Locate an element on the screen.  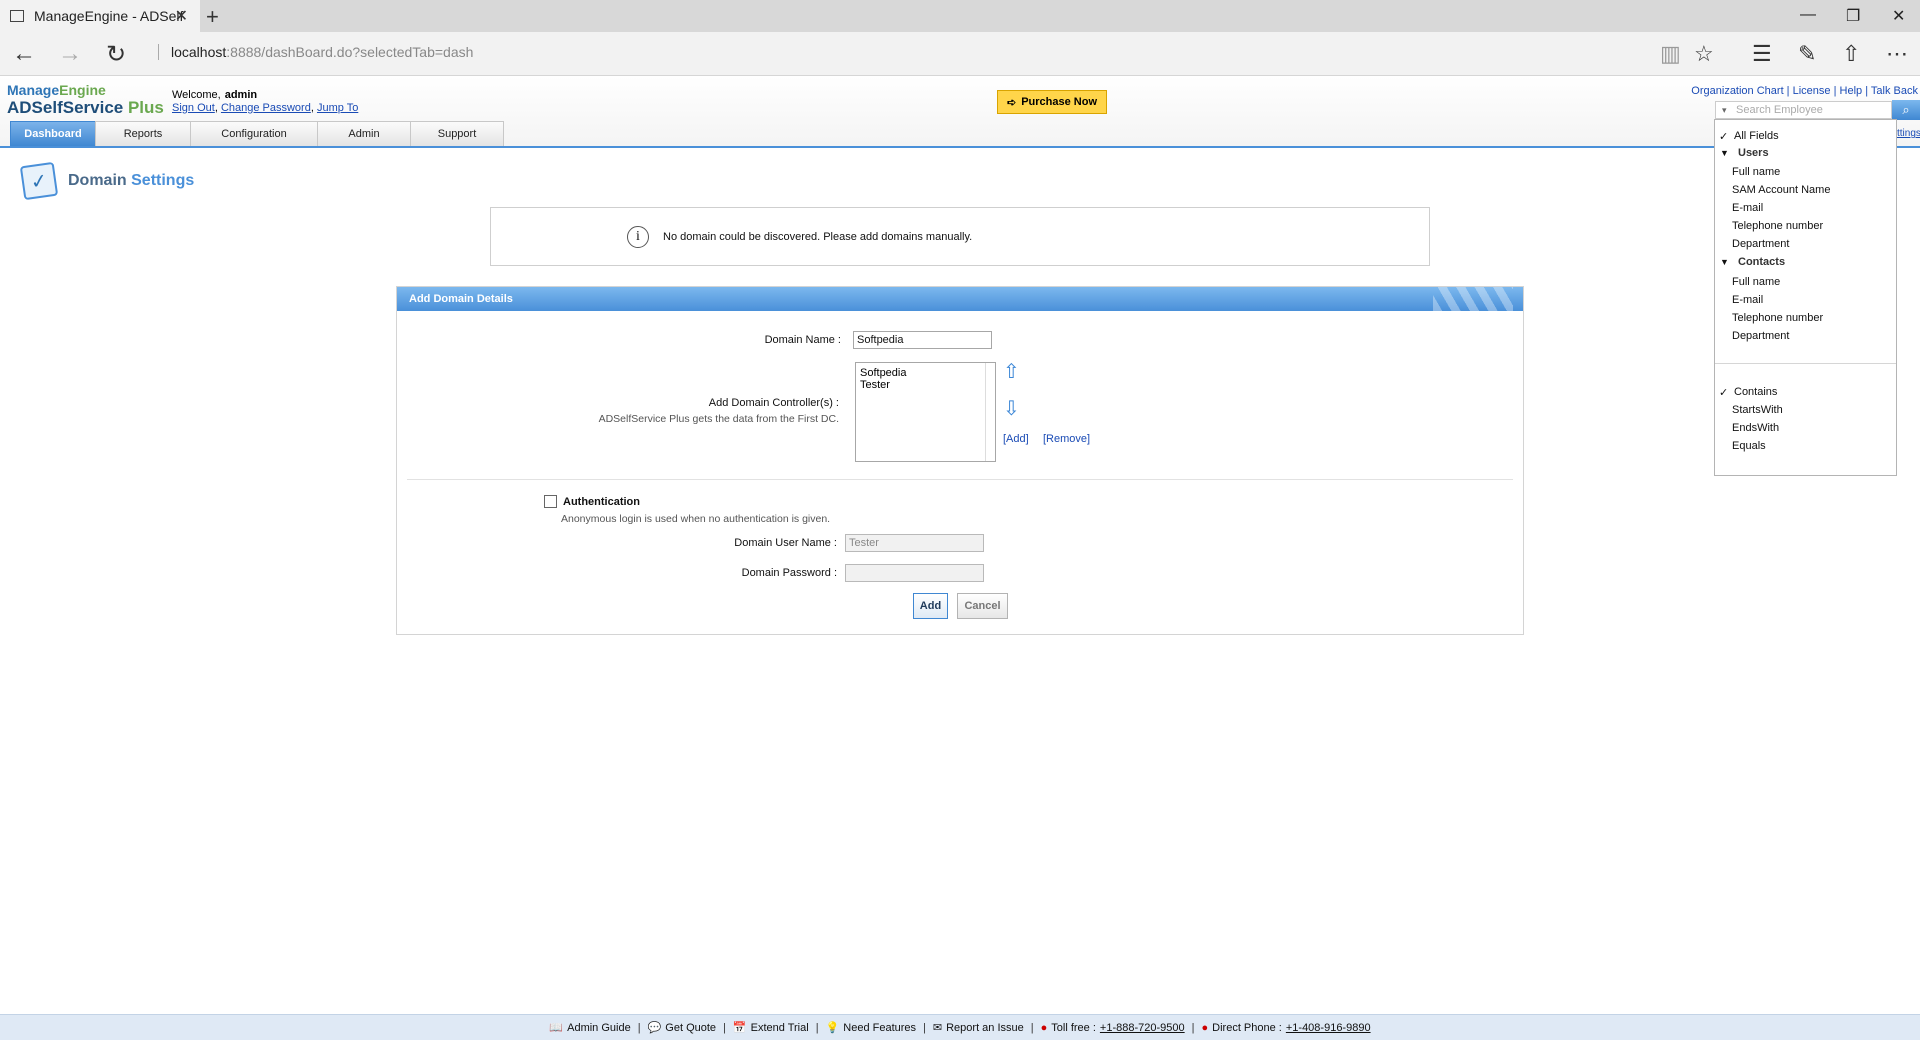
minimize-icon: — is located at coordinates (1808, 15).